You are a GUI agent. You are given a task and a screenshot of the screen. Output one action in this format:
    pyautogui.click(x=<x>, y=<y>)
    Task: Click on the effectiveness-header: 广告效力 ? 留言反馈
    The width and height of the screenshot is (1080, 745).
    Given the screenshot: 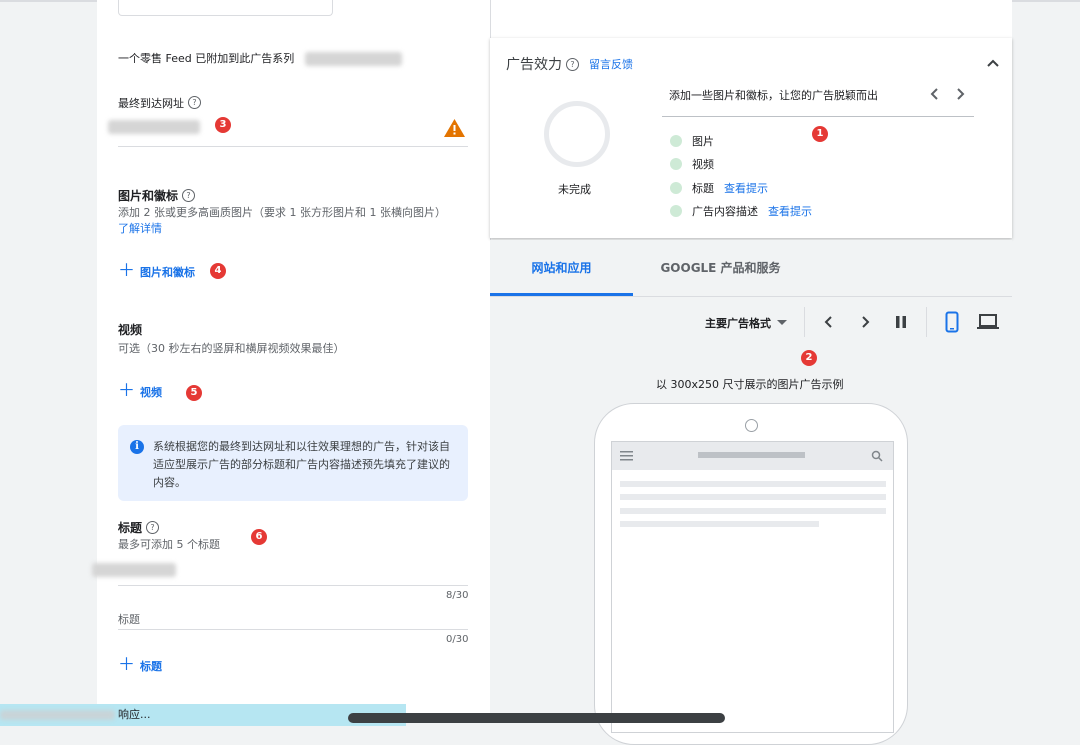 What is the action you would take?
    pyautogui.click(x=569, y=64)
    